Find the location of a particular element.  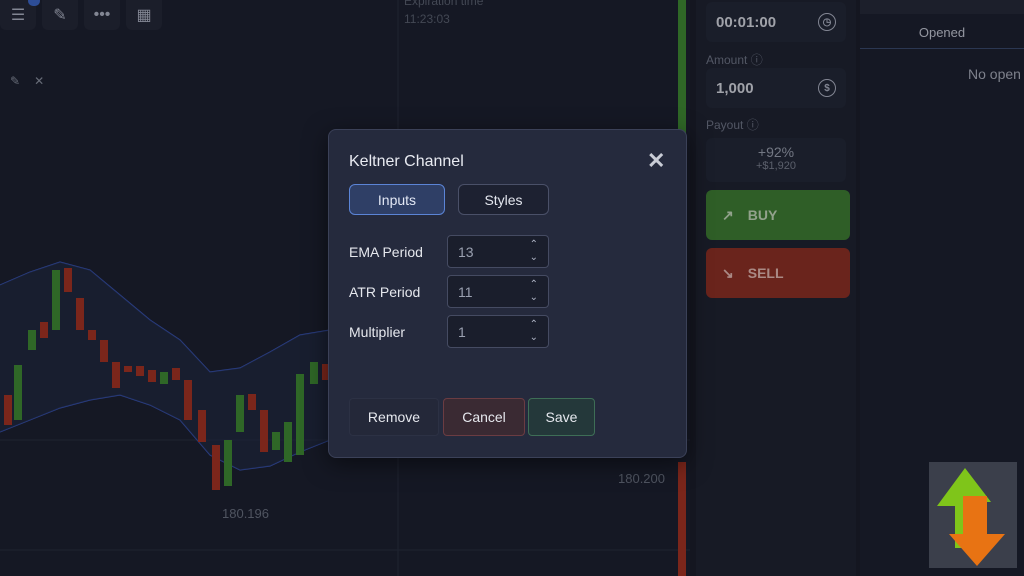

atr-period-value: 11 is located at coordinates (465, 292).